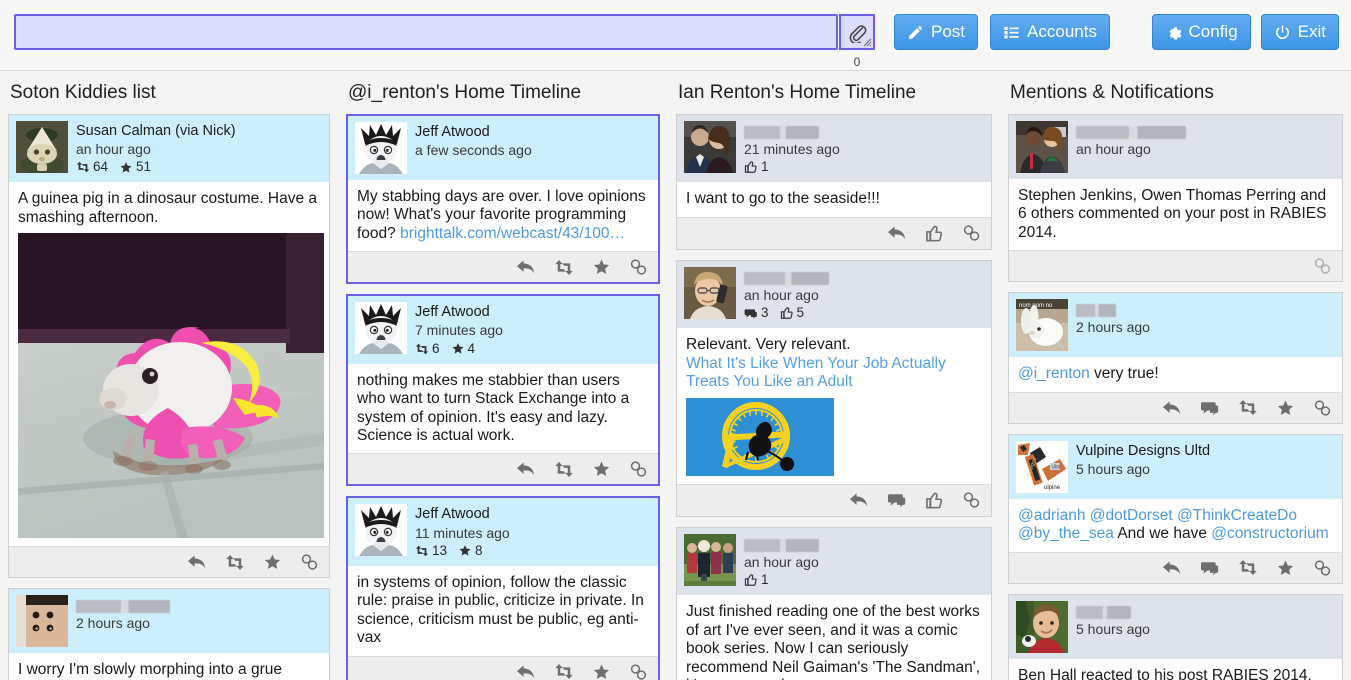 This screenshot has height=680, width=1351. What do you see at coordinates (1042, 325) in the screenshot?
I see `rabbit-avatar: nom nom no` at bounding box center [1042, 325].